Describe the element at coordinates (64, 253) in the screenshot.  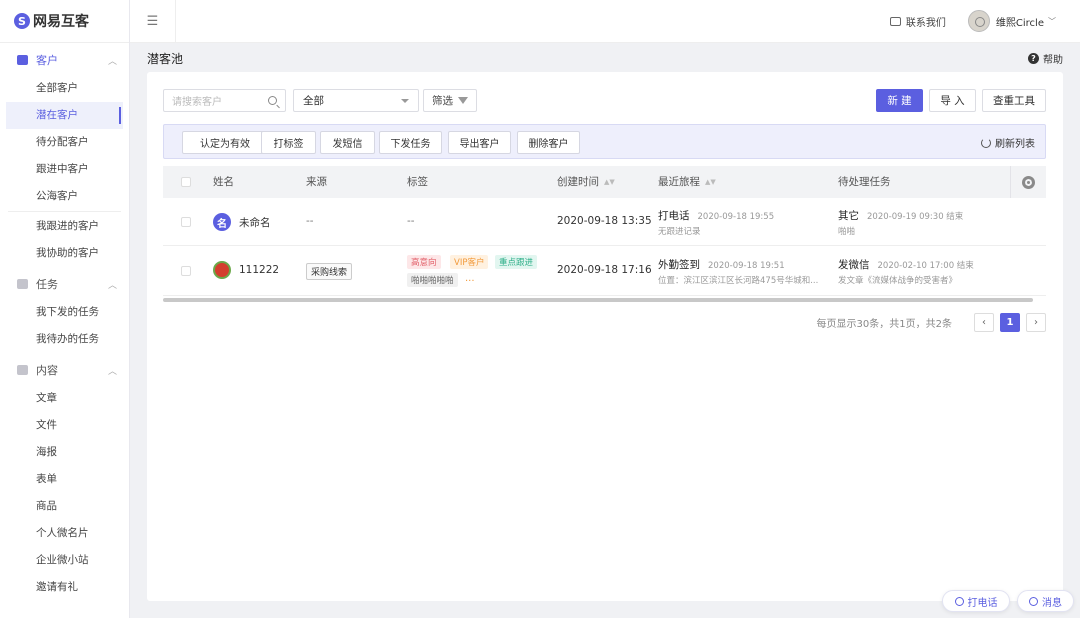
I see `sidebar-item-my-assisted: 我协助的客户` at that location.